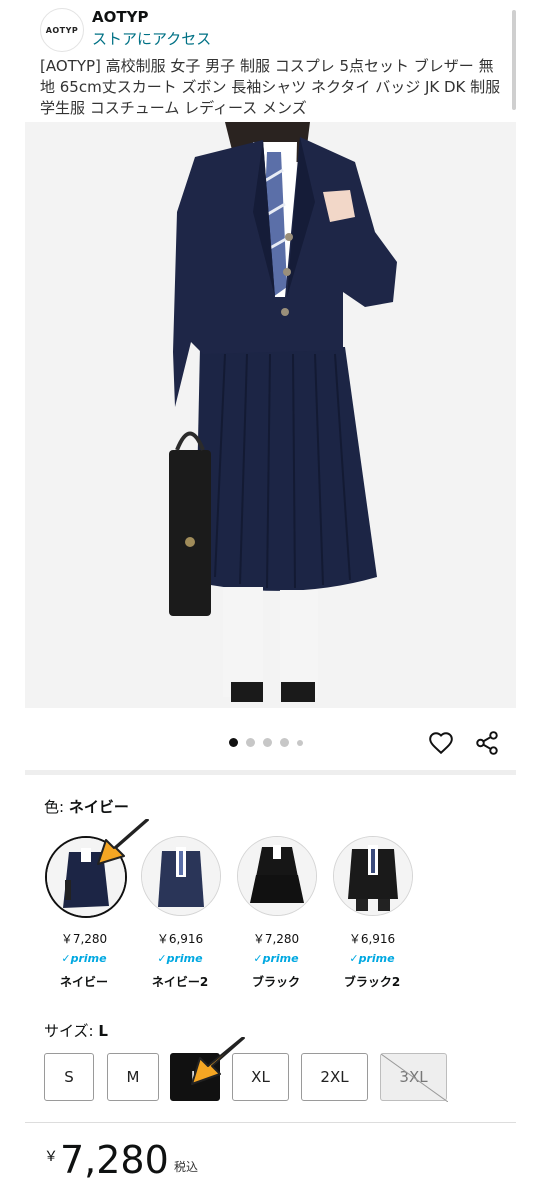 The image size is (539, 1200). What do you see at coordinates (83, 982) in the screenshot?
I see `swatch-name: ネイビー` at bounding box center [83, 982].